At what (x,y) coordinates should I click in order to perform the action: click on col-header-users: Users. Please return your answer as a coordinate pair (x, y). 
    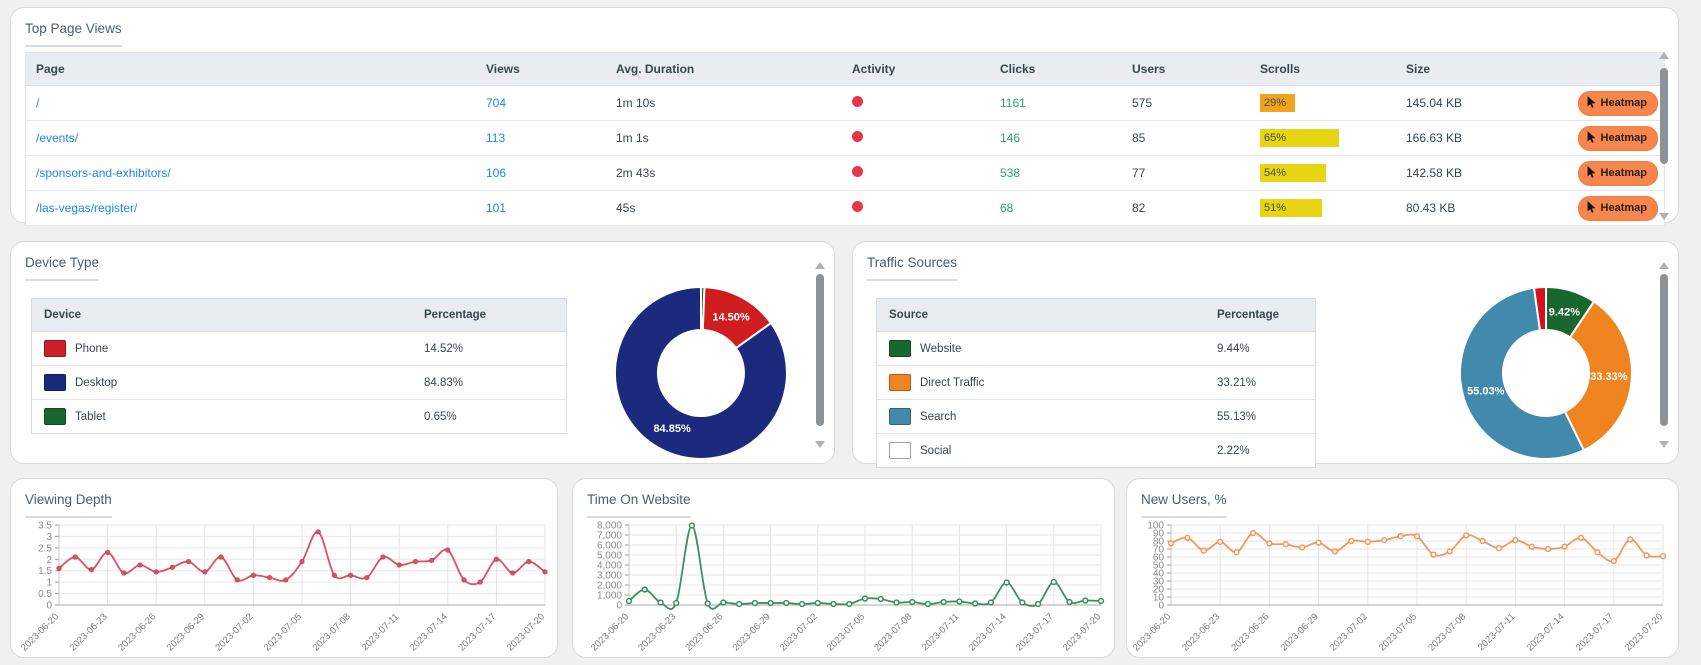
    Looking at the image, I should click on (1149, 69).